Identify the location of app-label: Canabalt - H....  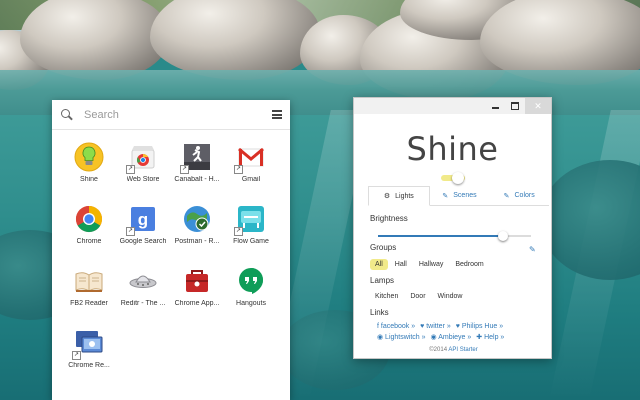
(197, 179).